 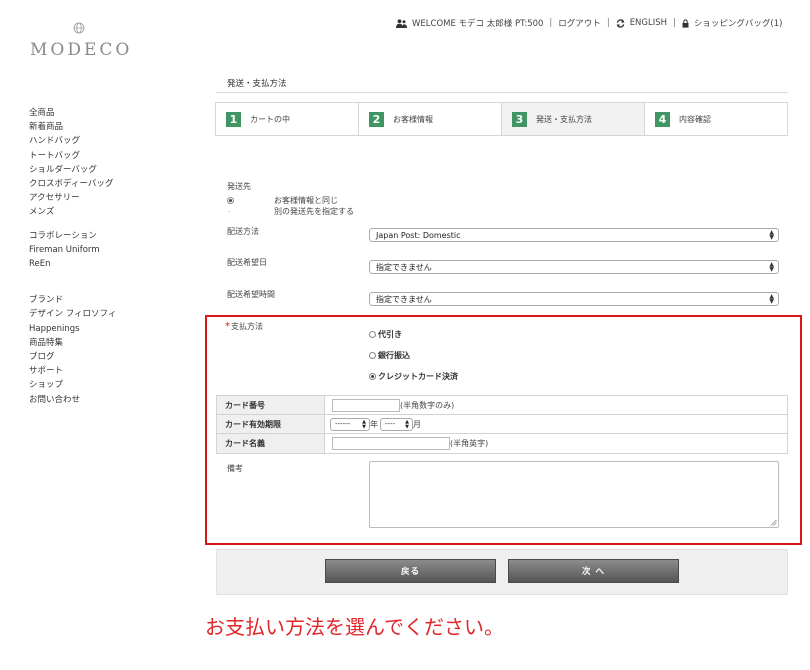 I want to click on step-label: 内容確認, so click(x=695, y=119).